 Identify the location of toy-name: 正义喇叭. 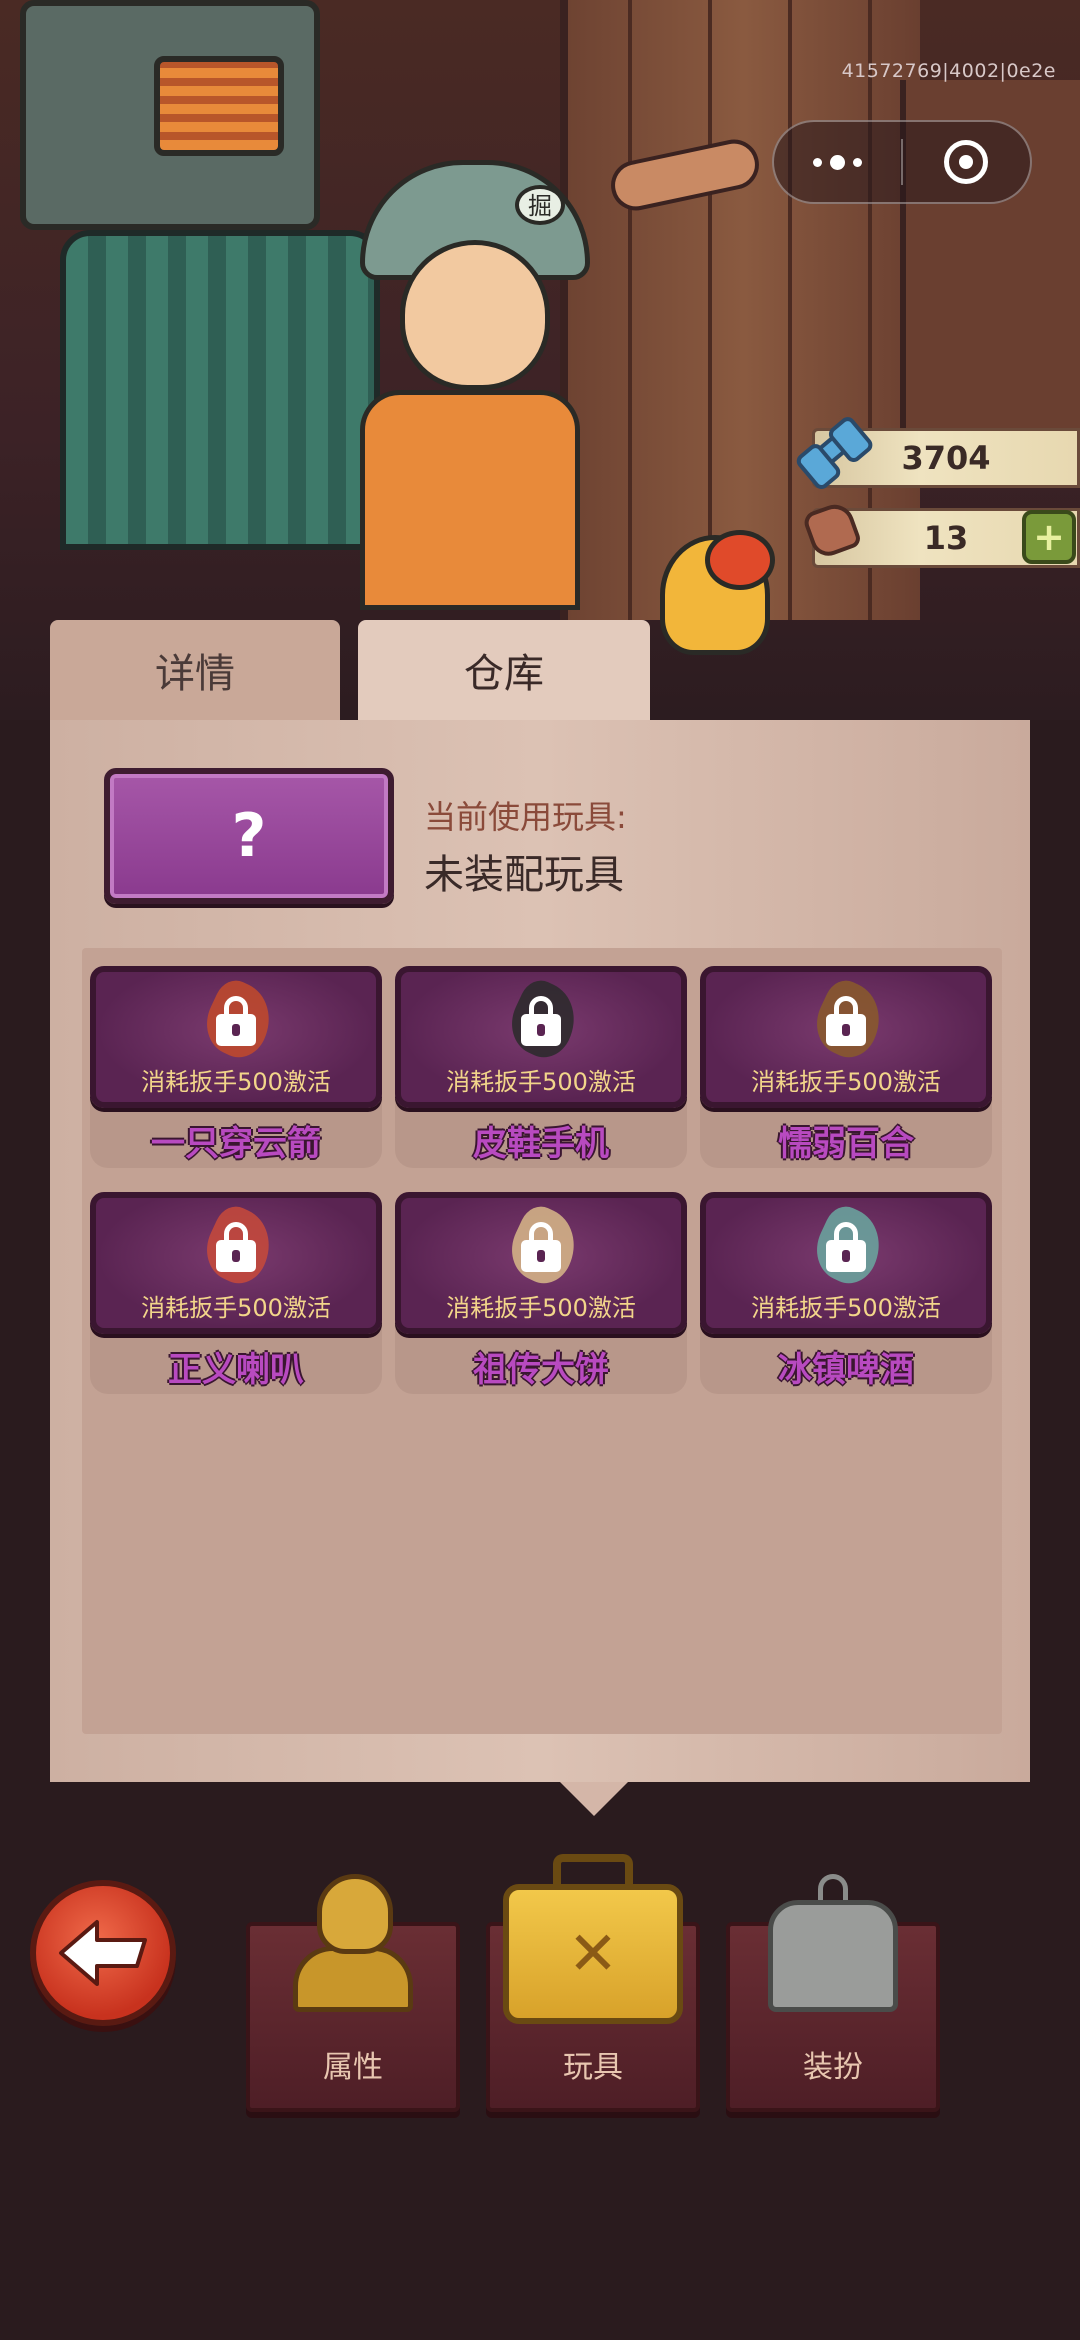
(236, 1370).